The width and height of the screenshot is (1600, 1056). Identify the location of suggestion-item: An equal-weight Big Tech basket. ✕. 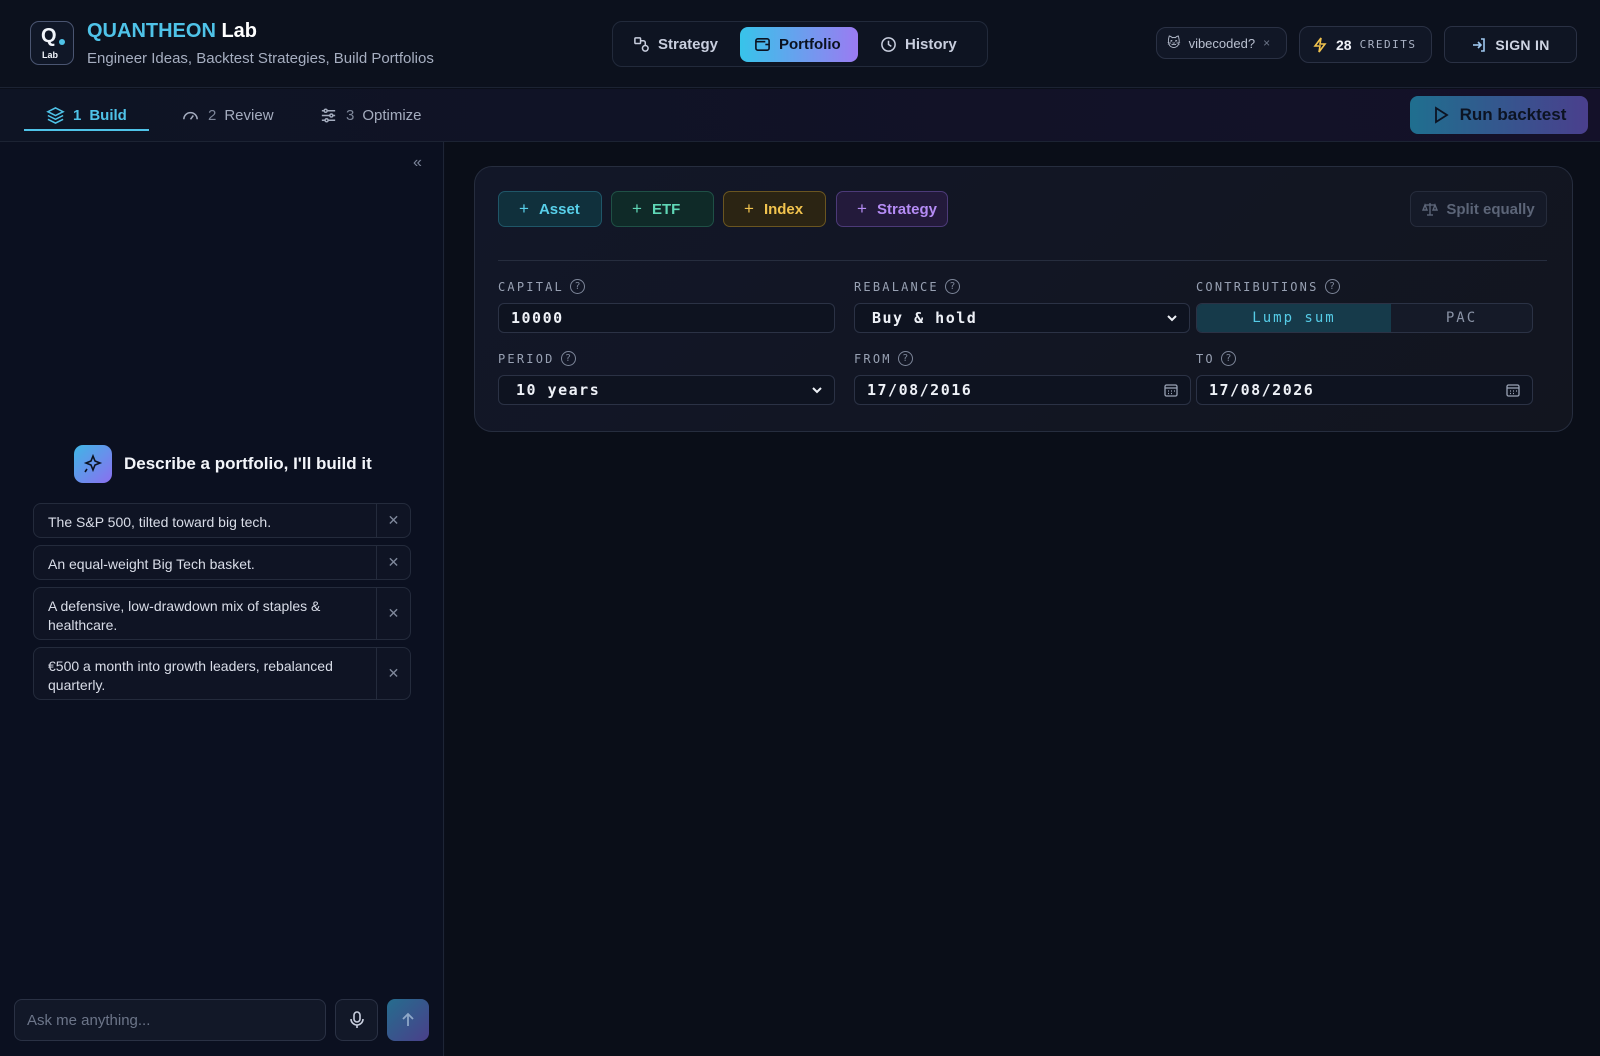
(222, 562).